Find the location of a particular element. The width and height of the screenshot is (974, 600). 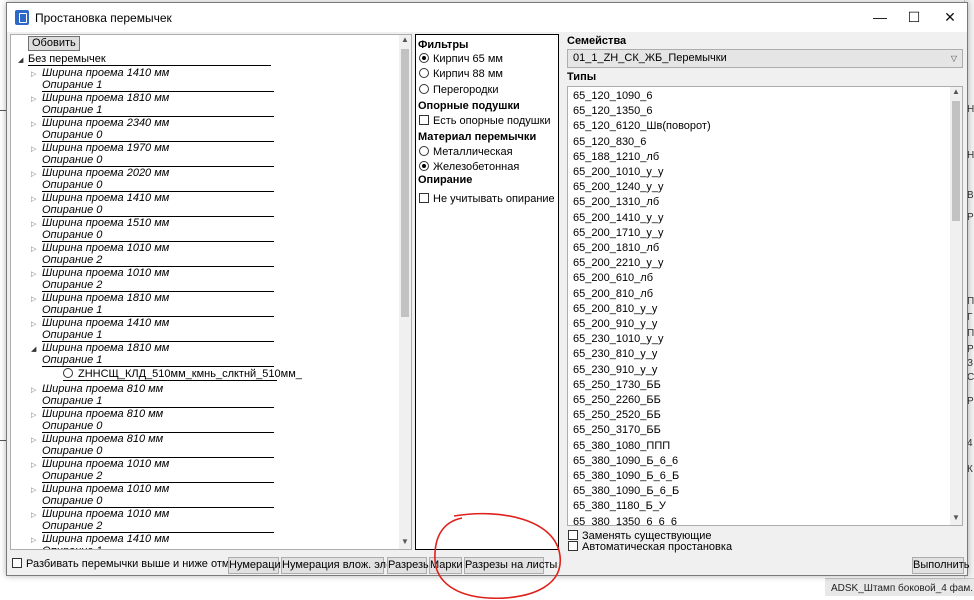

type-list-item: 65_200_1240_у_у is located at coordinates (618, 187).